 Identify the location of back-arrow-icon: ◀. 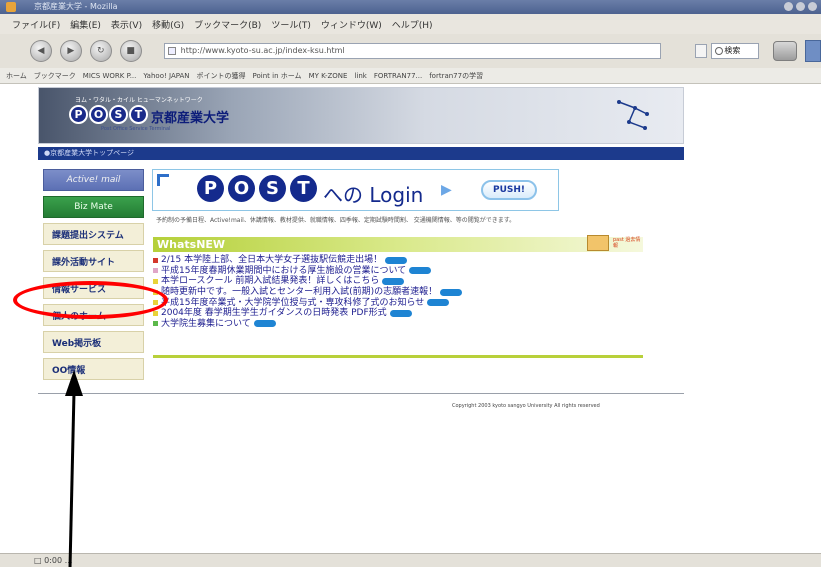
(41, 51).